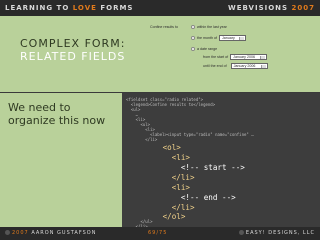 This screenshot has width=320, height=240. I want to click on event-name: WEBVISIONS 2007, so click(271, 8).